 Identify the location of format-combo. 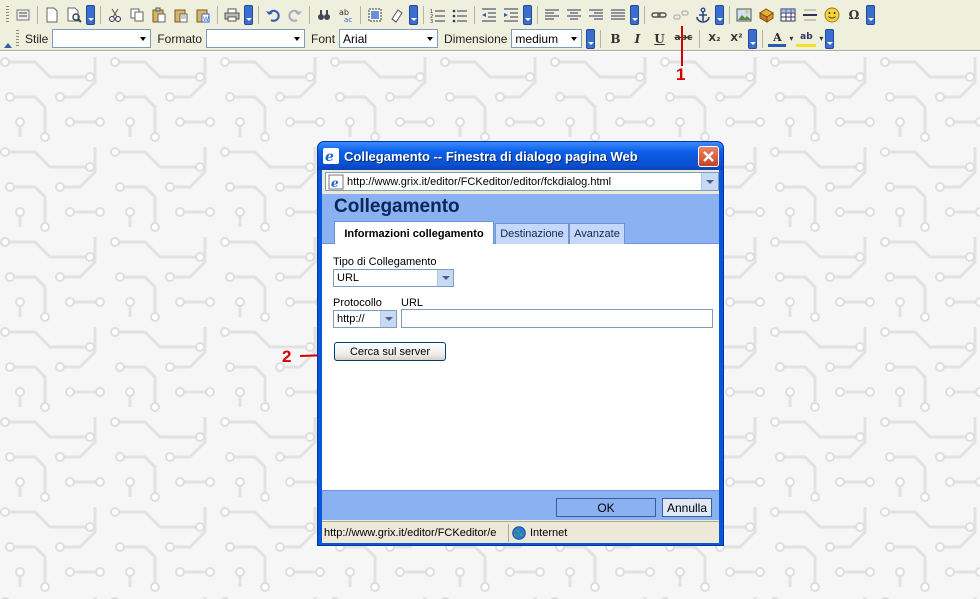
(256, 38).